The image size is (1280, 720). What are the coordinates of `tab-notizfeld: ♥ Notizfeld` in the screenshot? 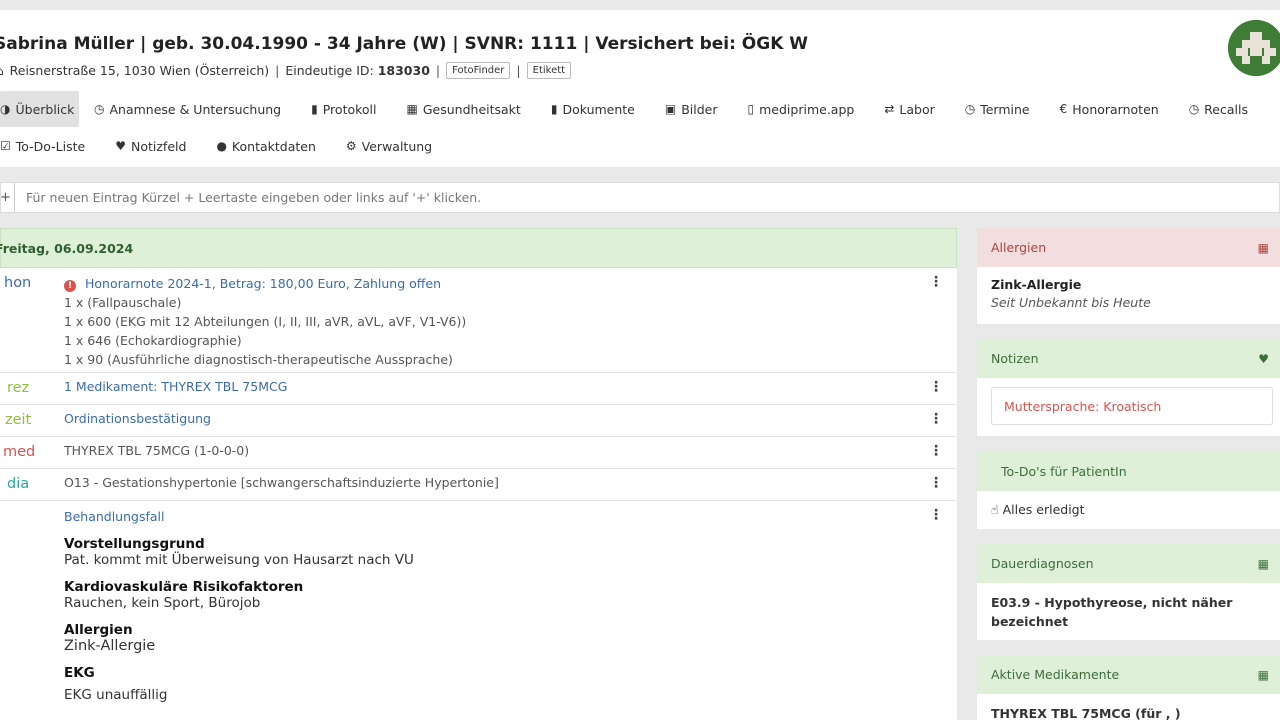 It's located at (150, 146).